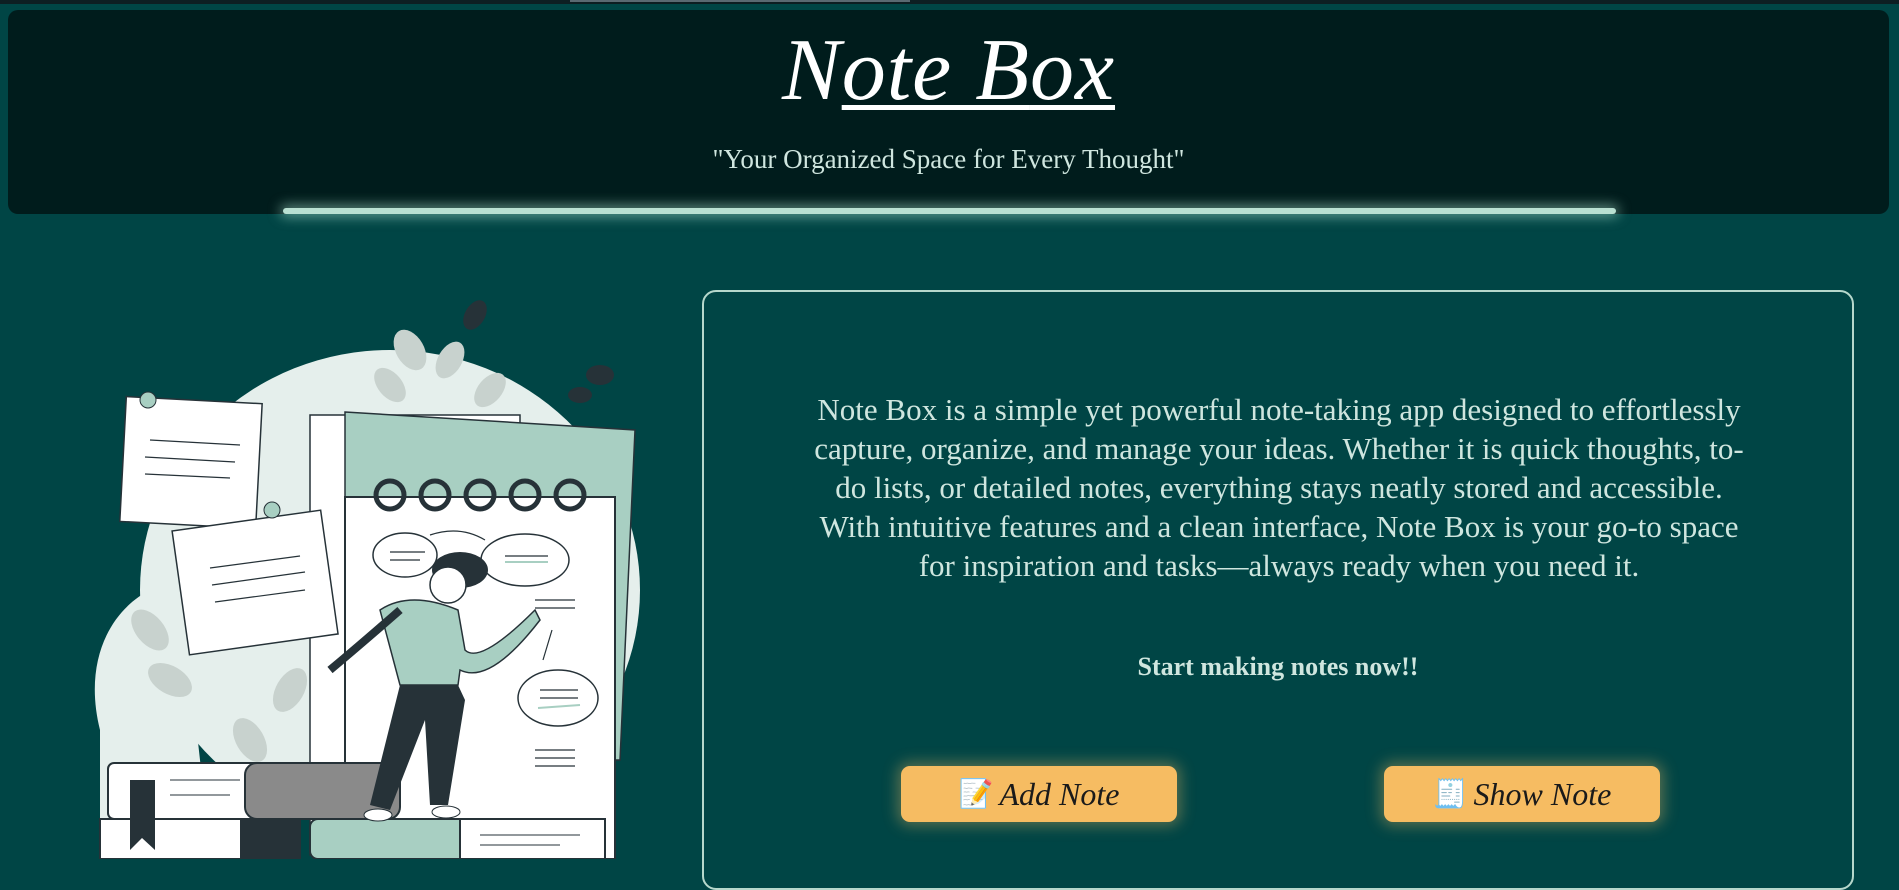 The width and height of the screenshot is (1899, 890). Describe the element at coordinates (1278, 666) in the screenshot. I see `cta-text: Start making notes now!!` at that location.